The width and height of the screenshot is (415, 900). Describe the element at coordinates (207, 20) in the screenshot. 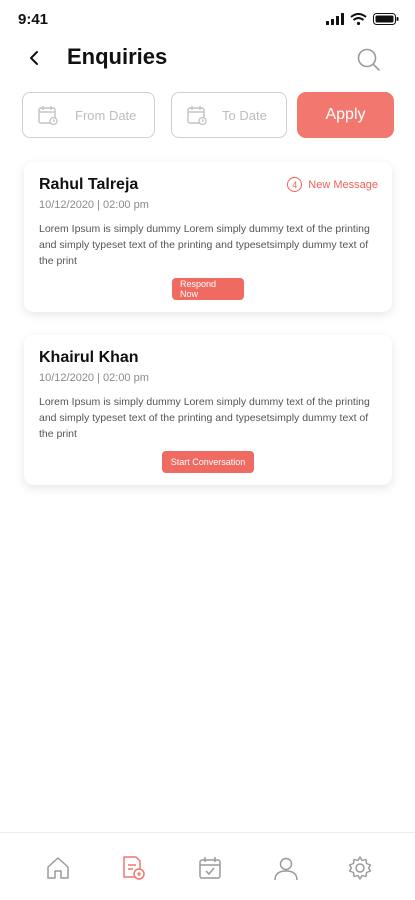

I see `status-bar: 9:41` at that location.